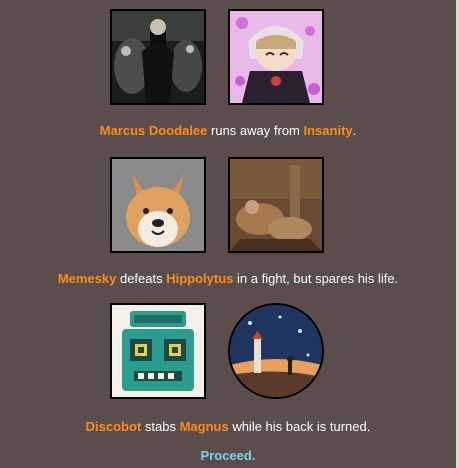  What do you see at coordinates (113, 426) in the screenshot?
I see `tribute-name: Discobot` at bounding box center [113, 426].